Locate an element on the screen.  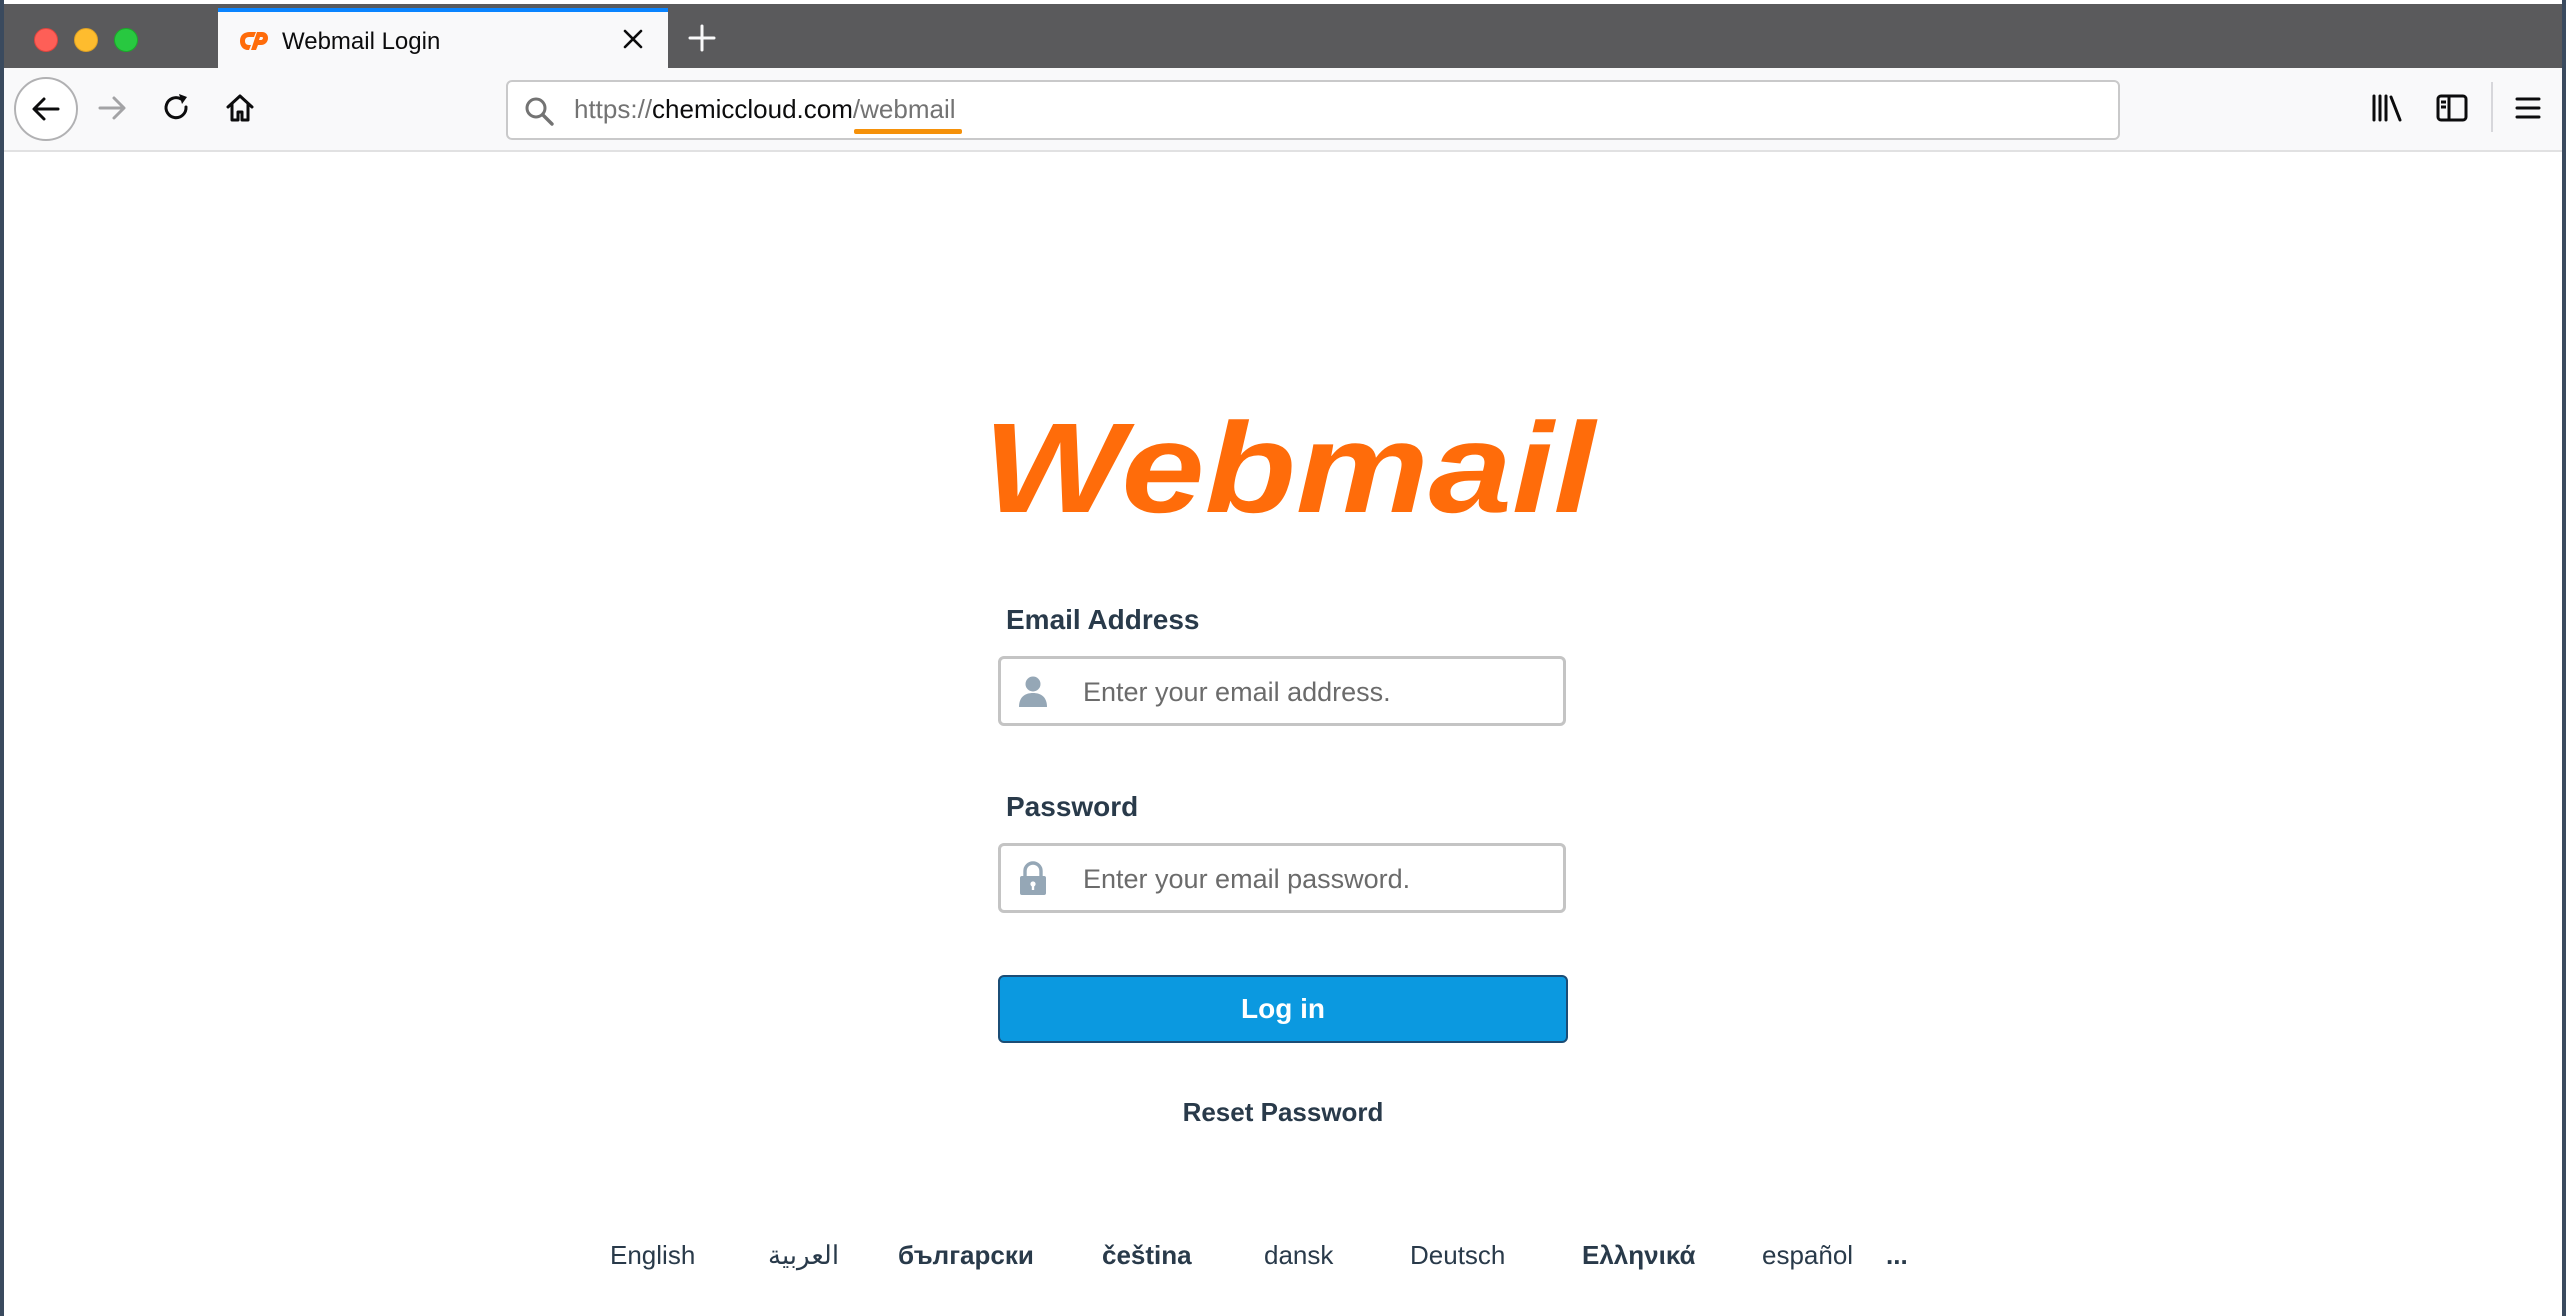
tab-active-indicator is located at coordinates (443, 10).